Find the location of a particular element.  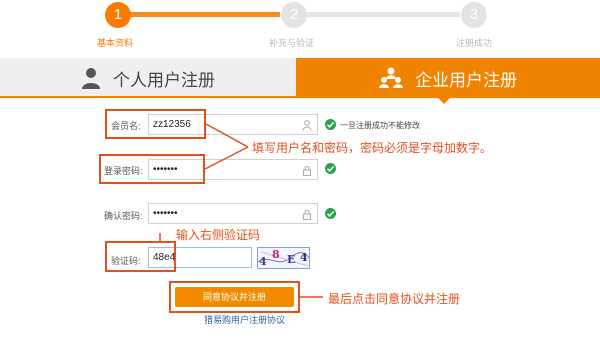

step-1-indicator: 1 is located at coordinates (118, 15).